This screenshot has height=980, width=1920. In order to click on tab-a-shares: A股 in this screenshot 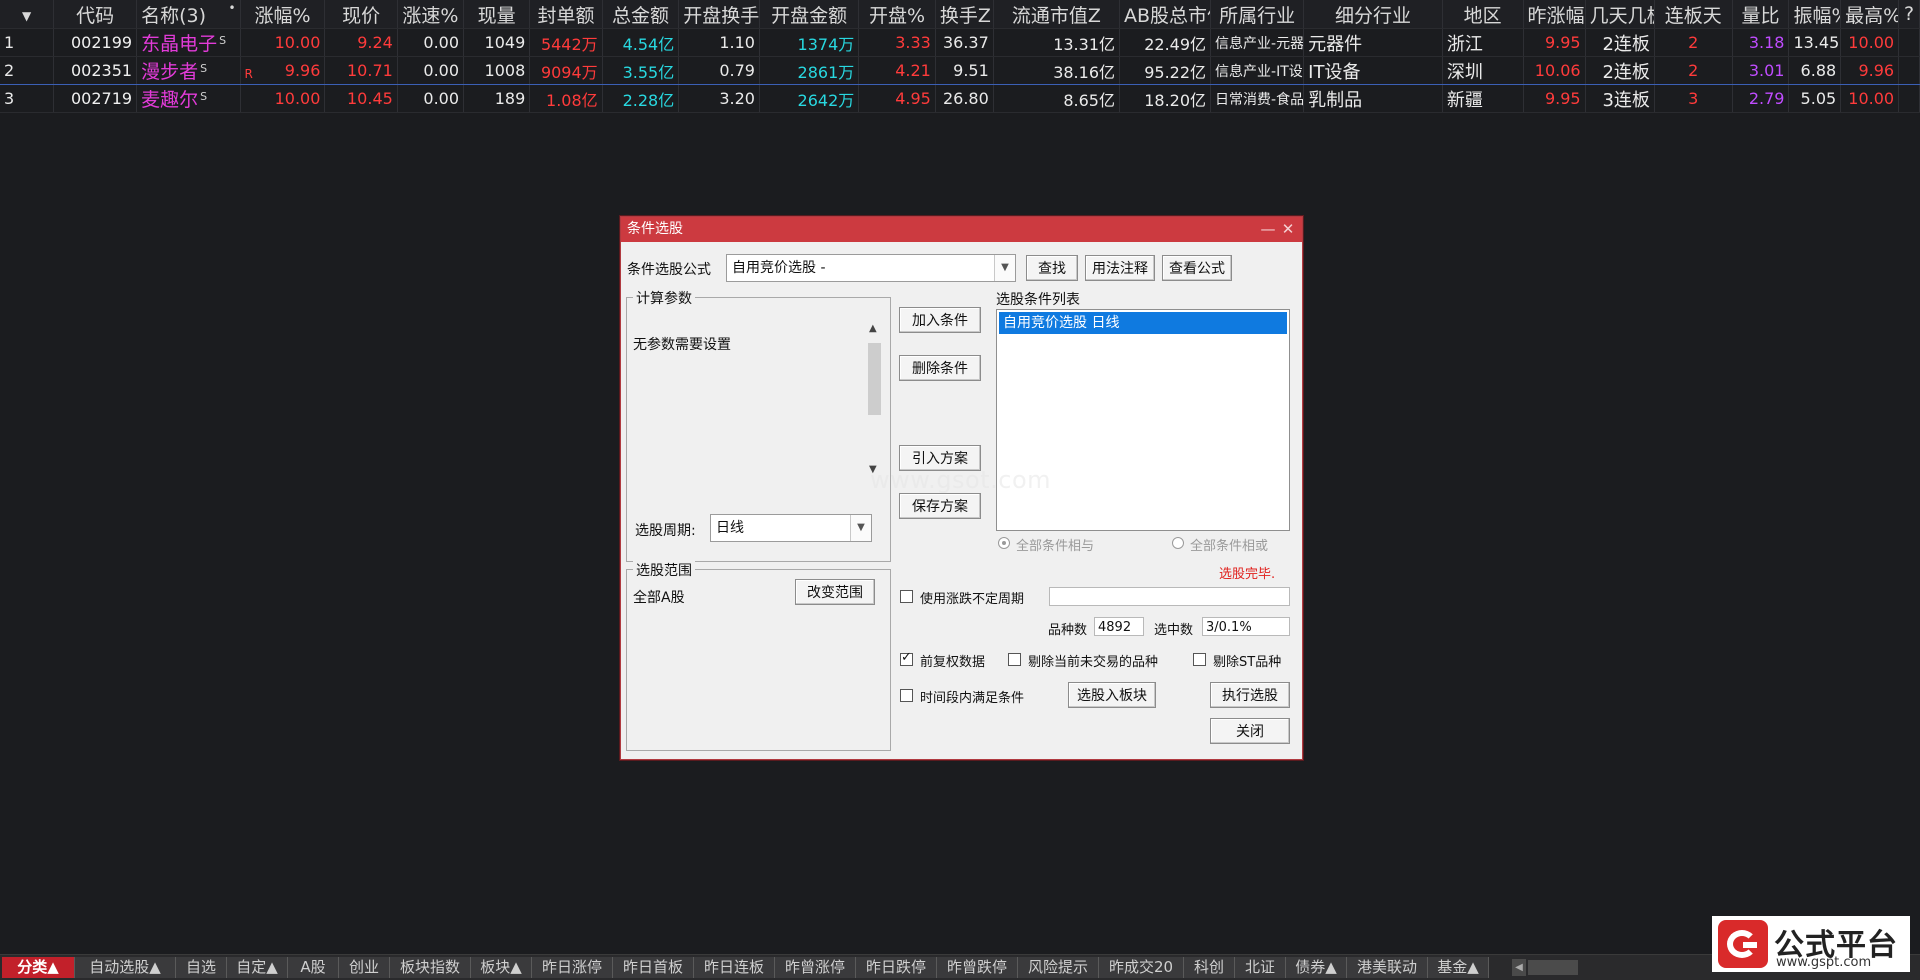, I will do `click(313, 967)`.